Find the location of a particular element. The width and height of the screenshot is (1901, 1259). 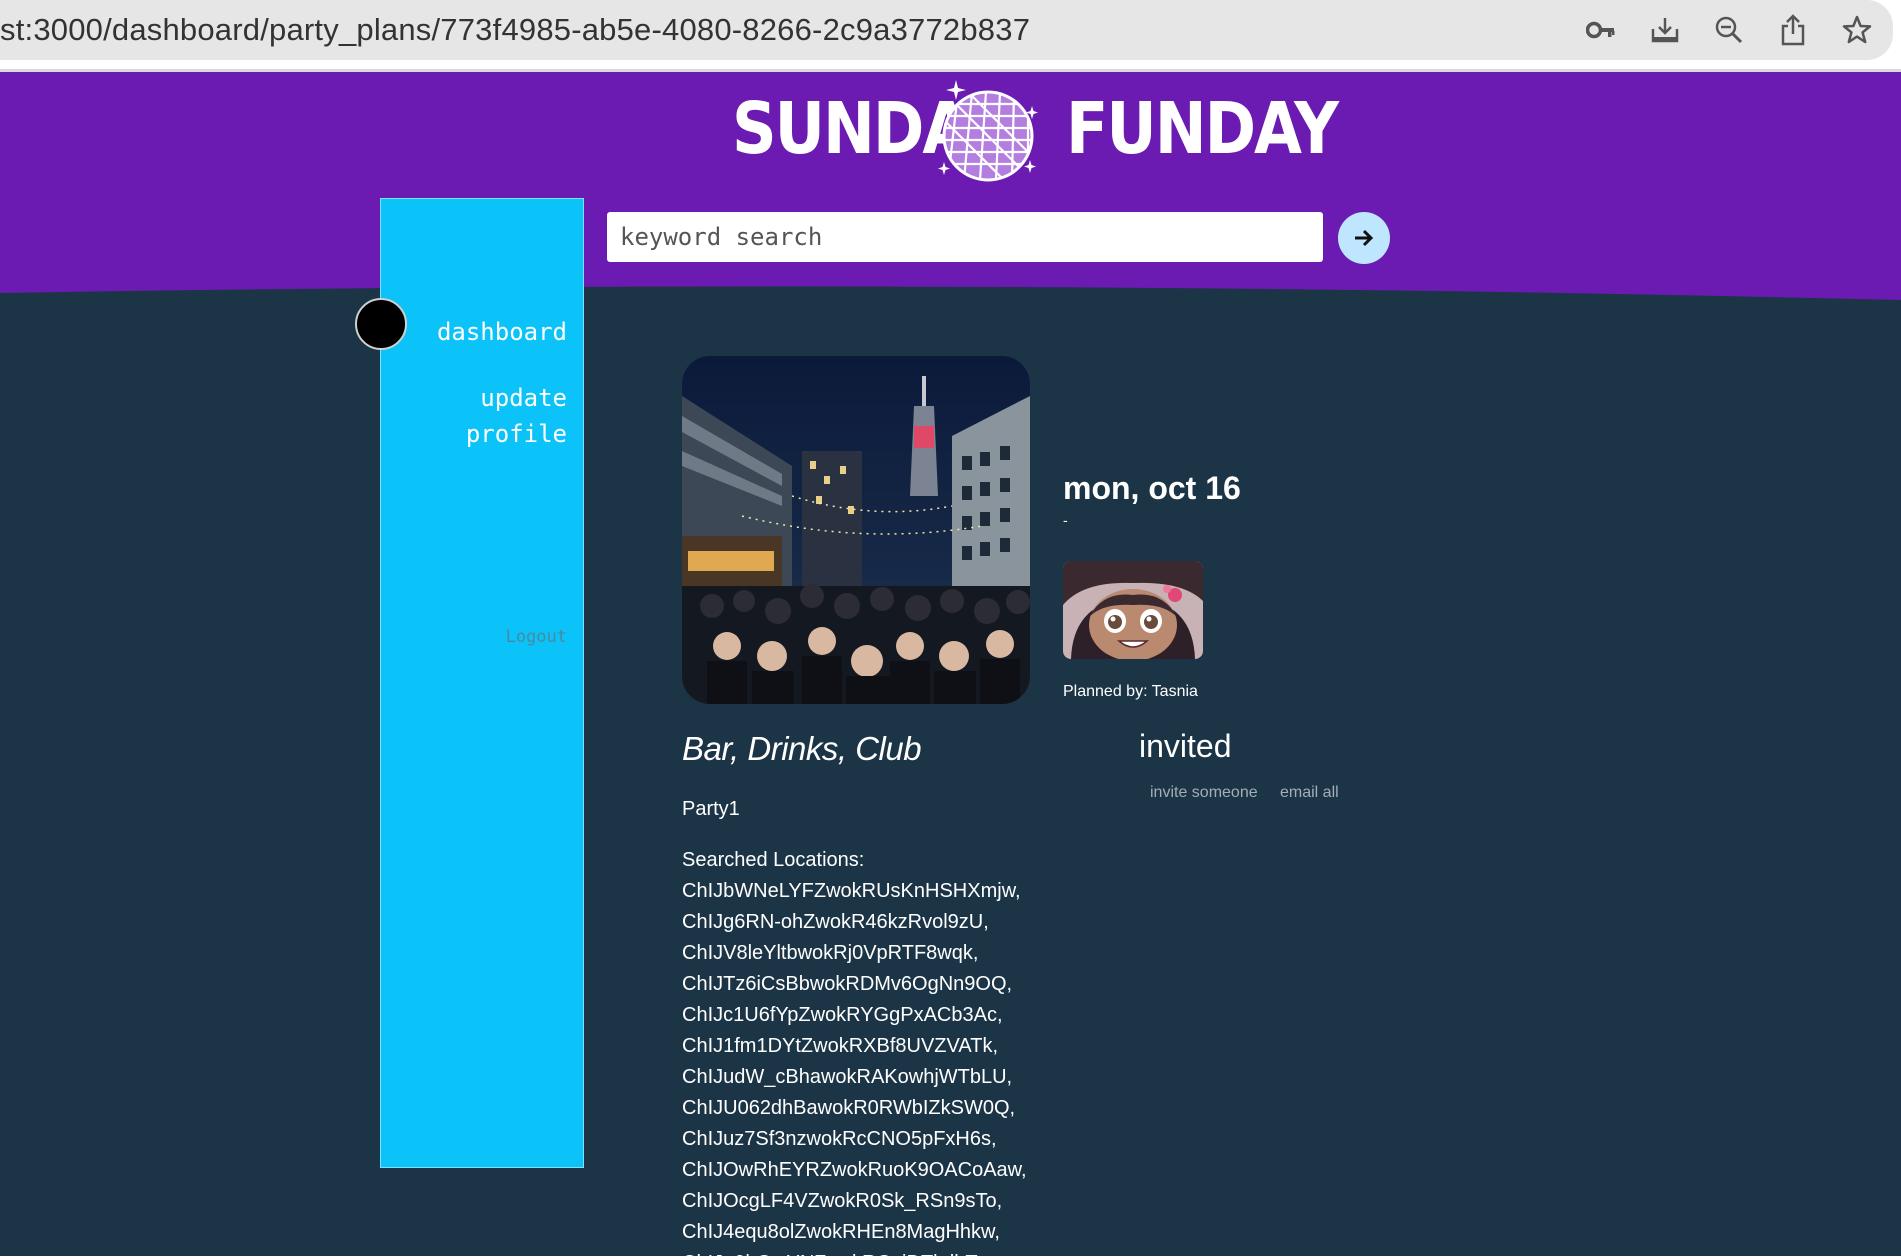

sidebar-item-update-profile: update profile is located at coordinates (507, 416).